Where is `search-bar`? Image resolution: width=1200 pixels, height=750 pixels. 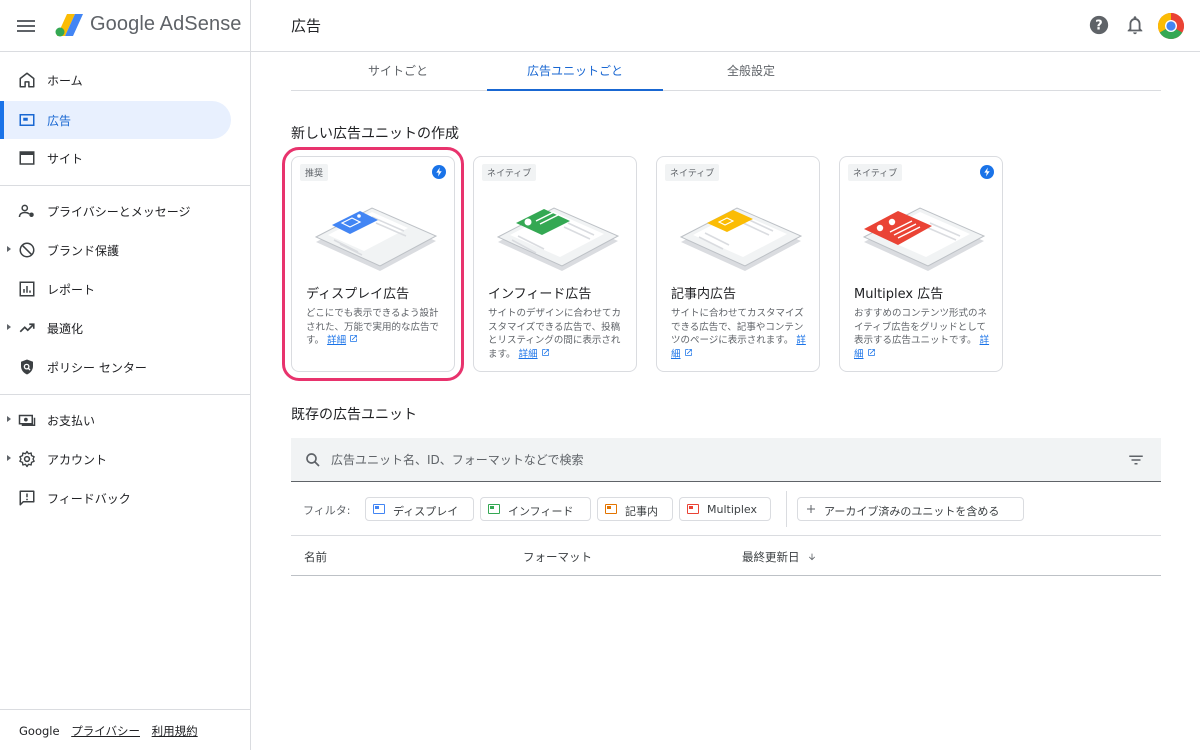
search-bar is located at coordinates (726, 460).